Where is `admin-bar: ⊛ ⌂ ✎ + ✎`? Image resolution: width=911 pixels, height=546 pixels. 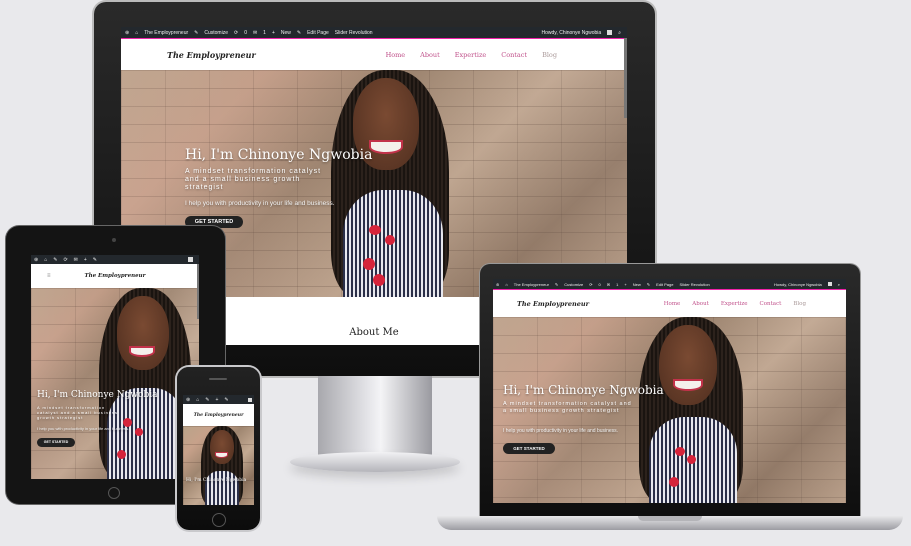
admin-bar: ⊛ ⌂ ✎ + ✎ is located at coordinates (218, 399).